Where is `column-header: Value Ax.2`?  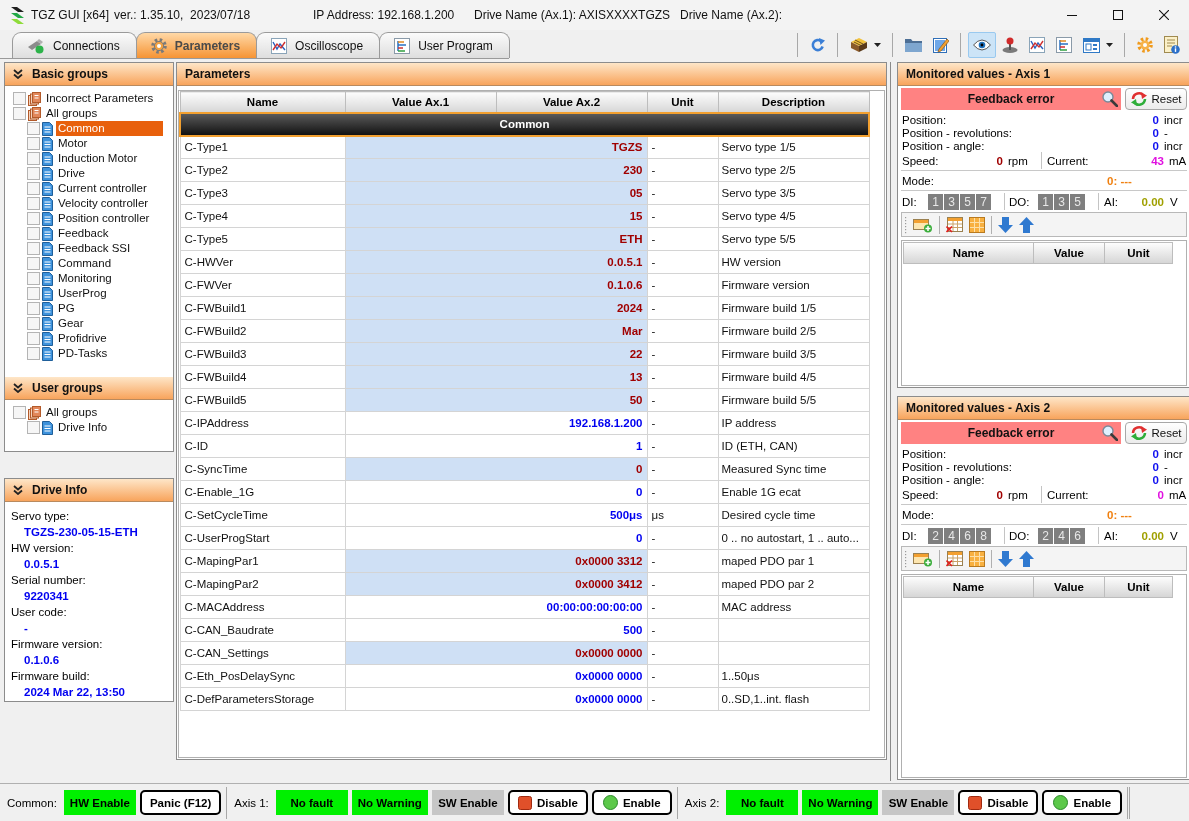 column-header: Value Ax.2 is located at coordinates (571, 102).